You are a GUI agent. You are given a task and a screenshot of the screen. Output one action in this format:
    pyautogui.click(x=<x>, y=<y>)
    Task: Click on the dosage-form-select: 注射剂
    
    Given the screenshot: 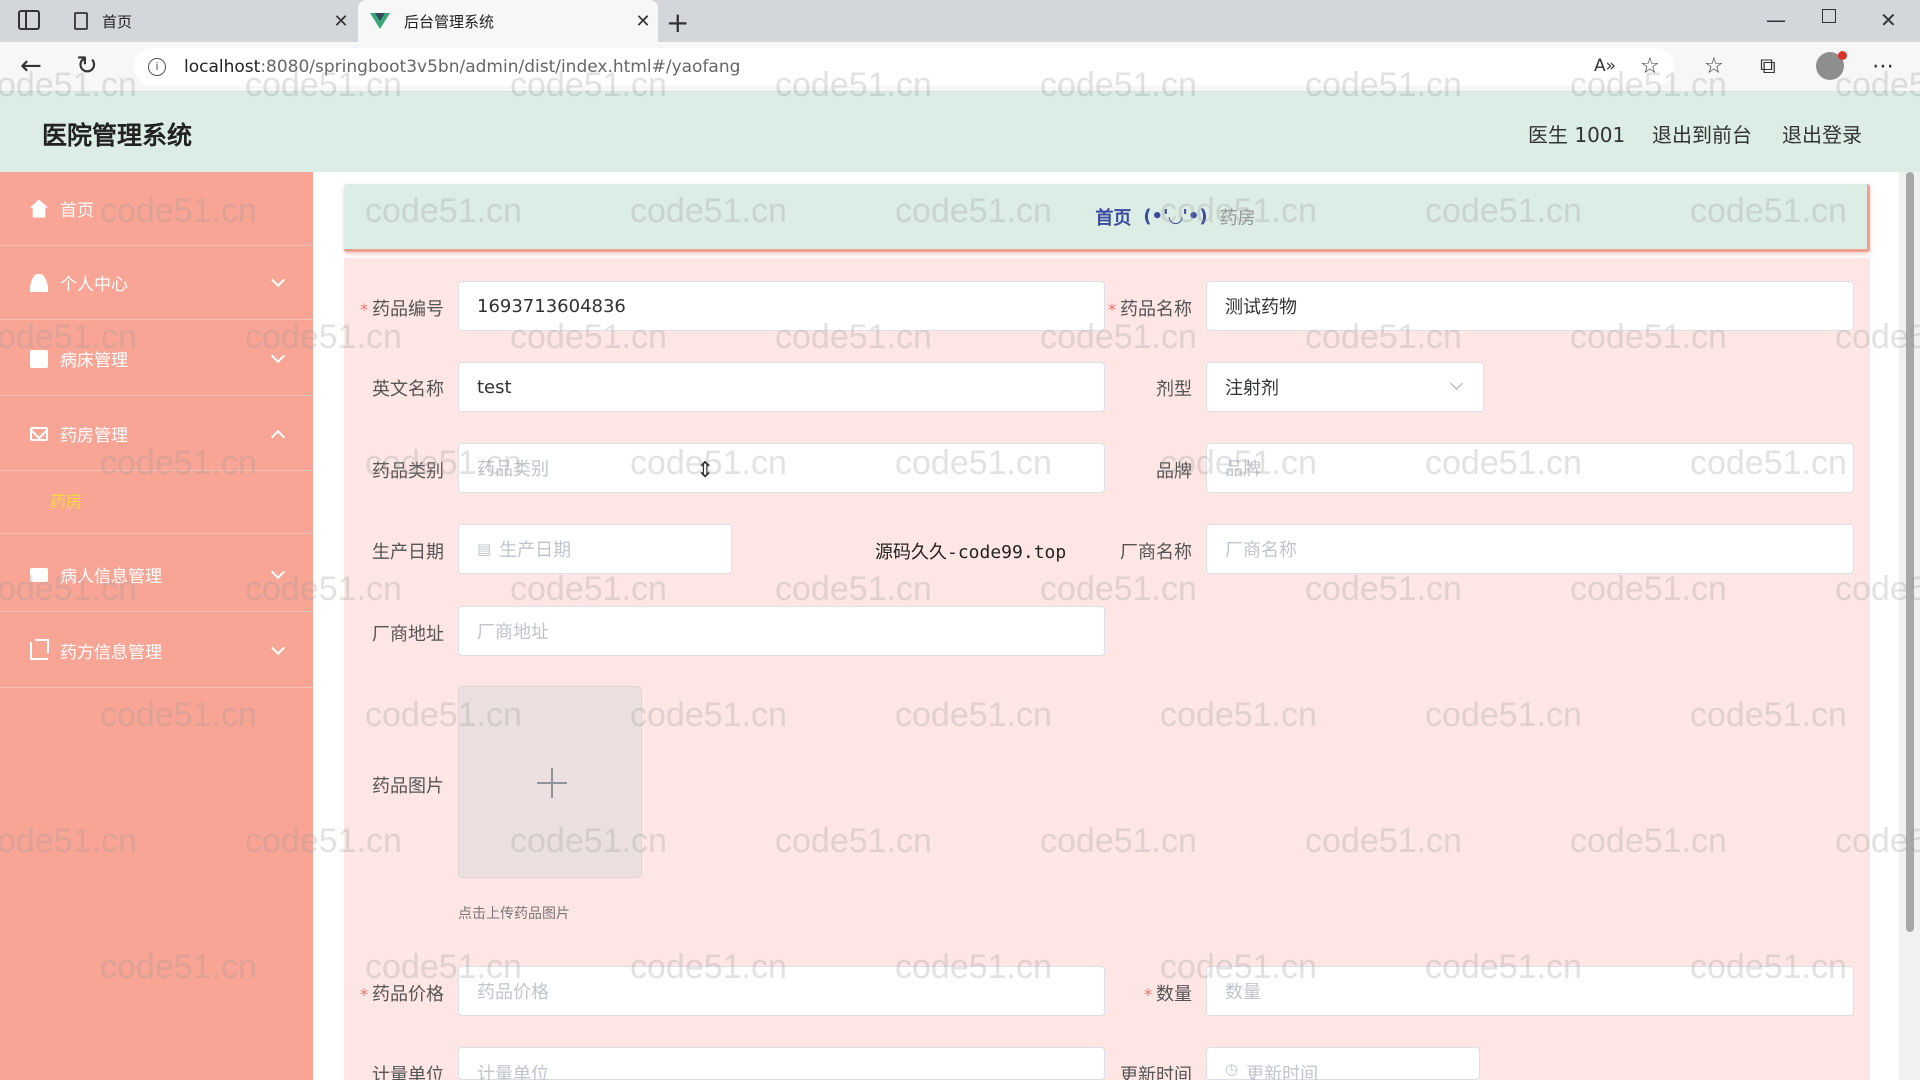 What is the action you would take?
    pyautogui.click(x=1345, y=387)
    